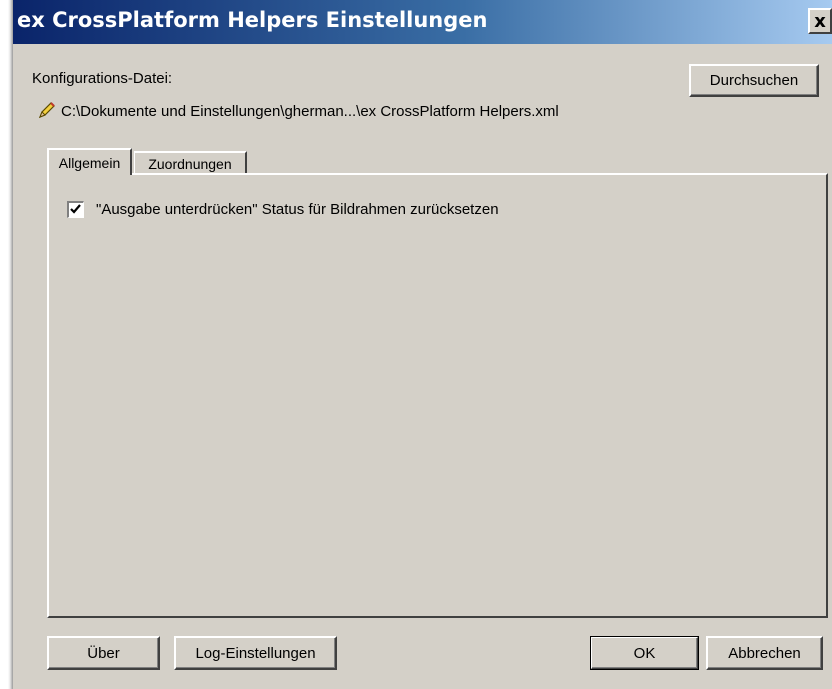  I want to click on close-icon: x, so click(820, 21).